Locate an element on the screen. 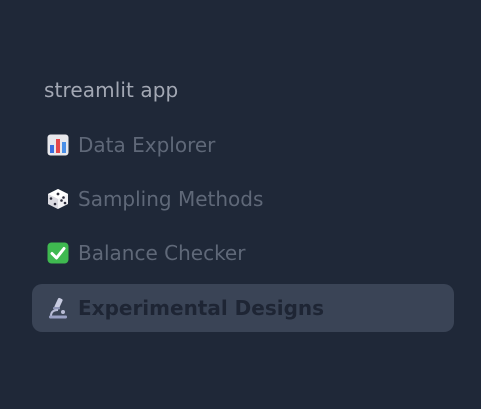 The height and width of the screenshot is (409, 481). nav-item-experimental-designs: Experimental Designs is located at coordinates (243, 308).